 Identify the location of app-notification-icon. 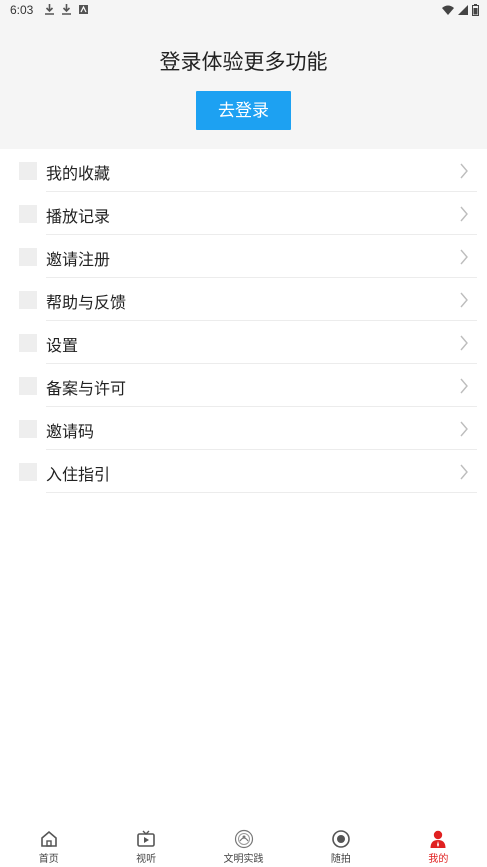
(83, 9).